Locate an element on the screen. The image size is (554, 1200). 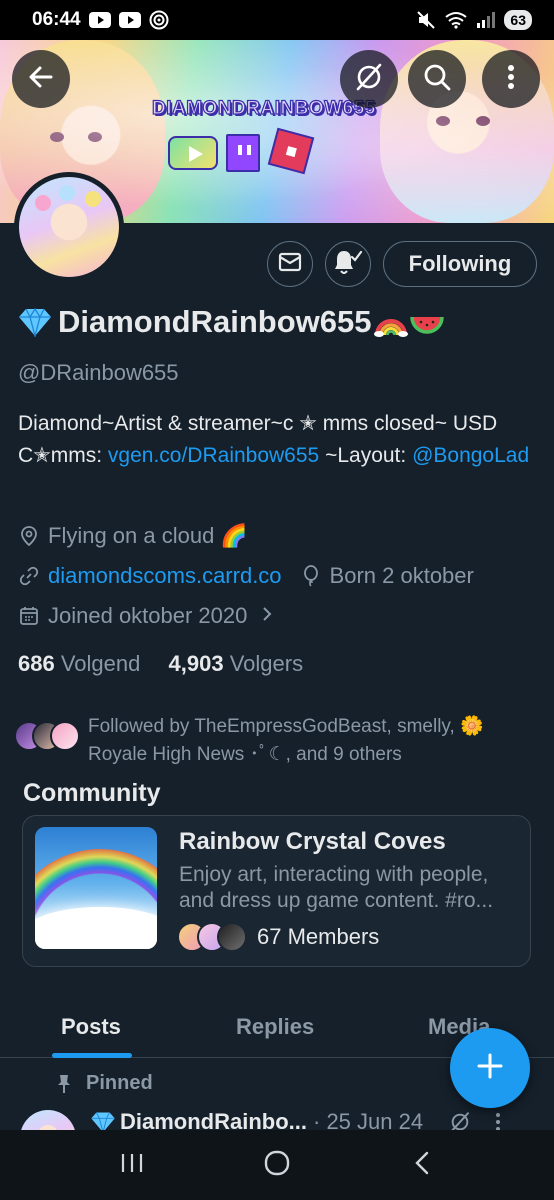
followers-count: 4,903 is located at coordinates (196, 663).